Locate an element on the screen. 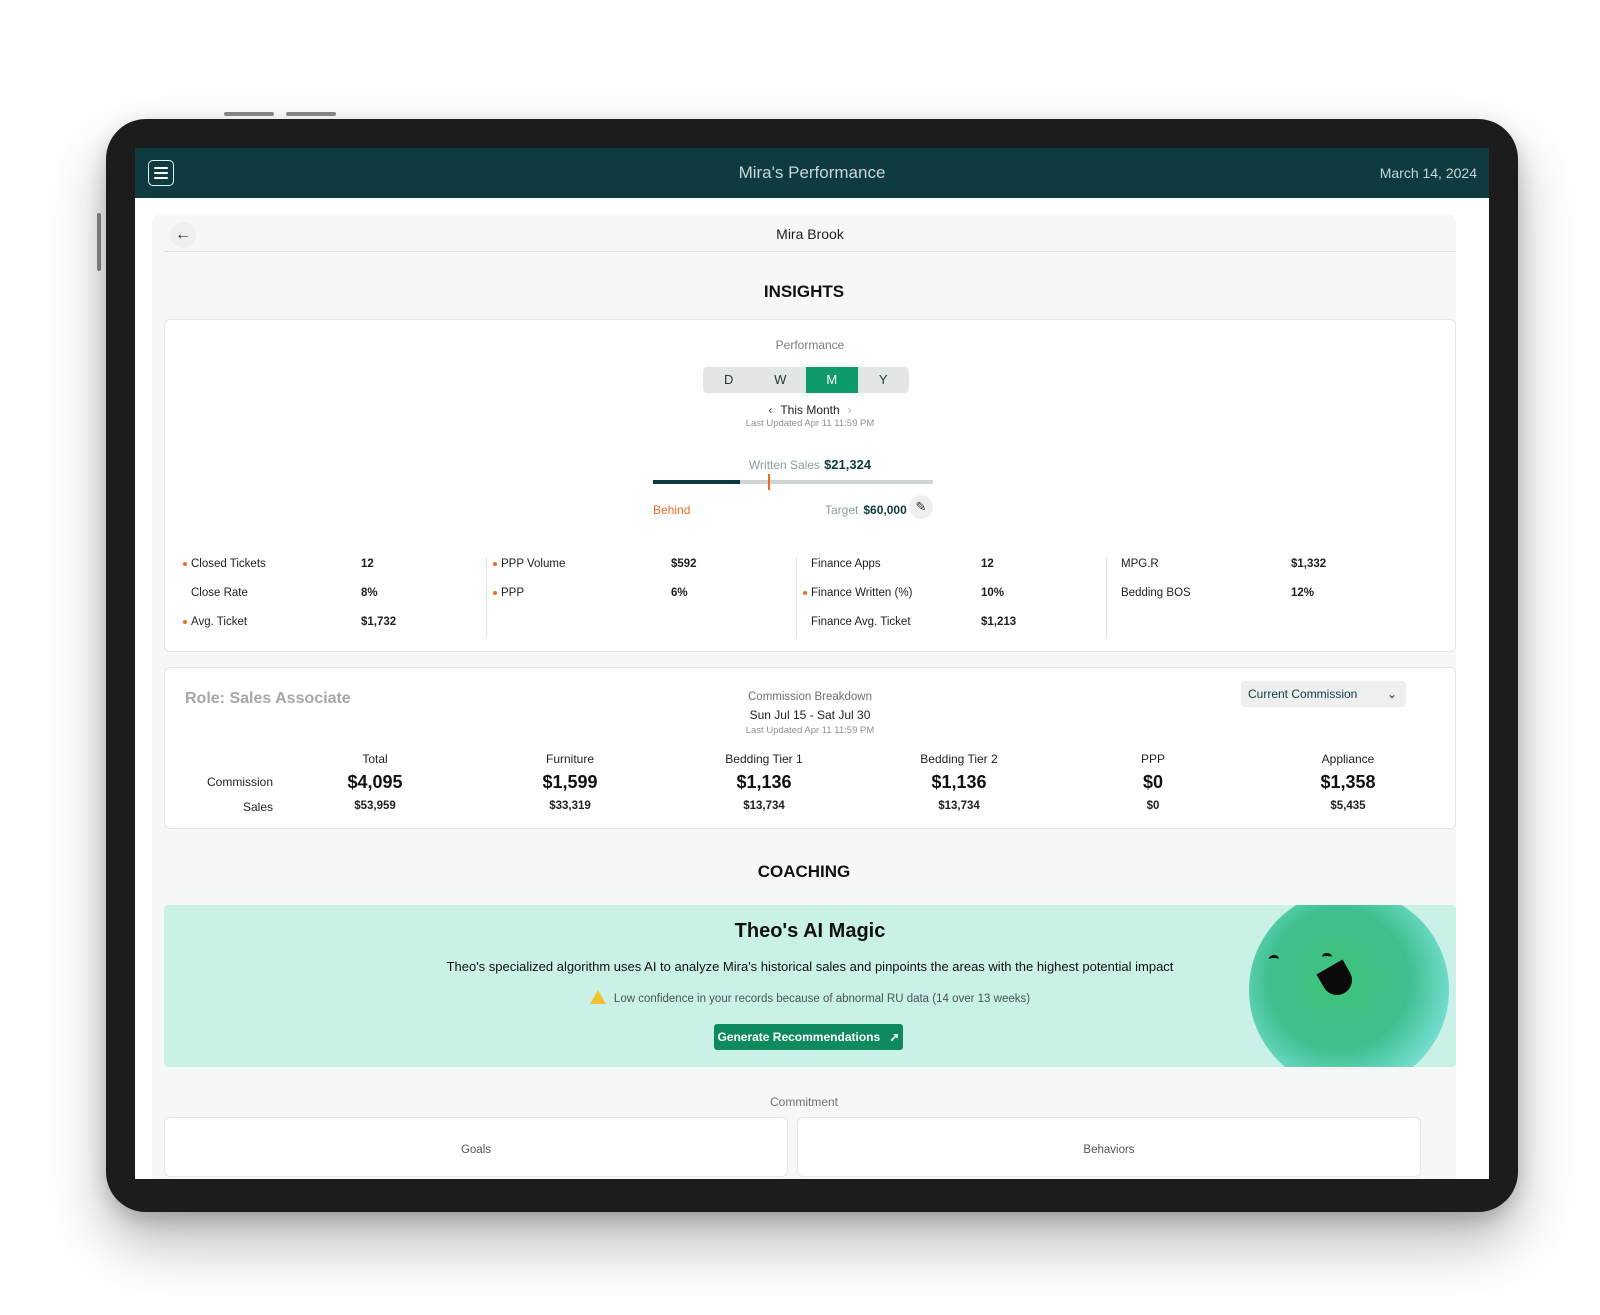 This screenshot has width=1600, height=1315. period-selector: DWMY is located at coordinates (806, 380).